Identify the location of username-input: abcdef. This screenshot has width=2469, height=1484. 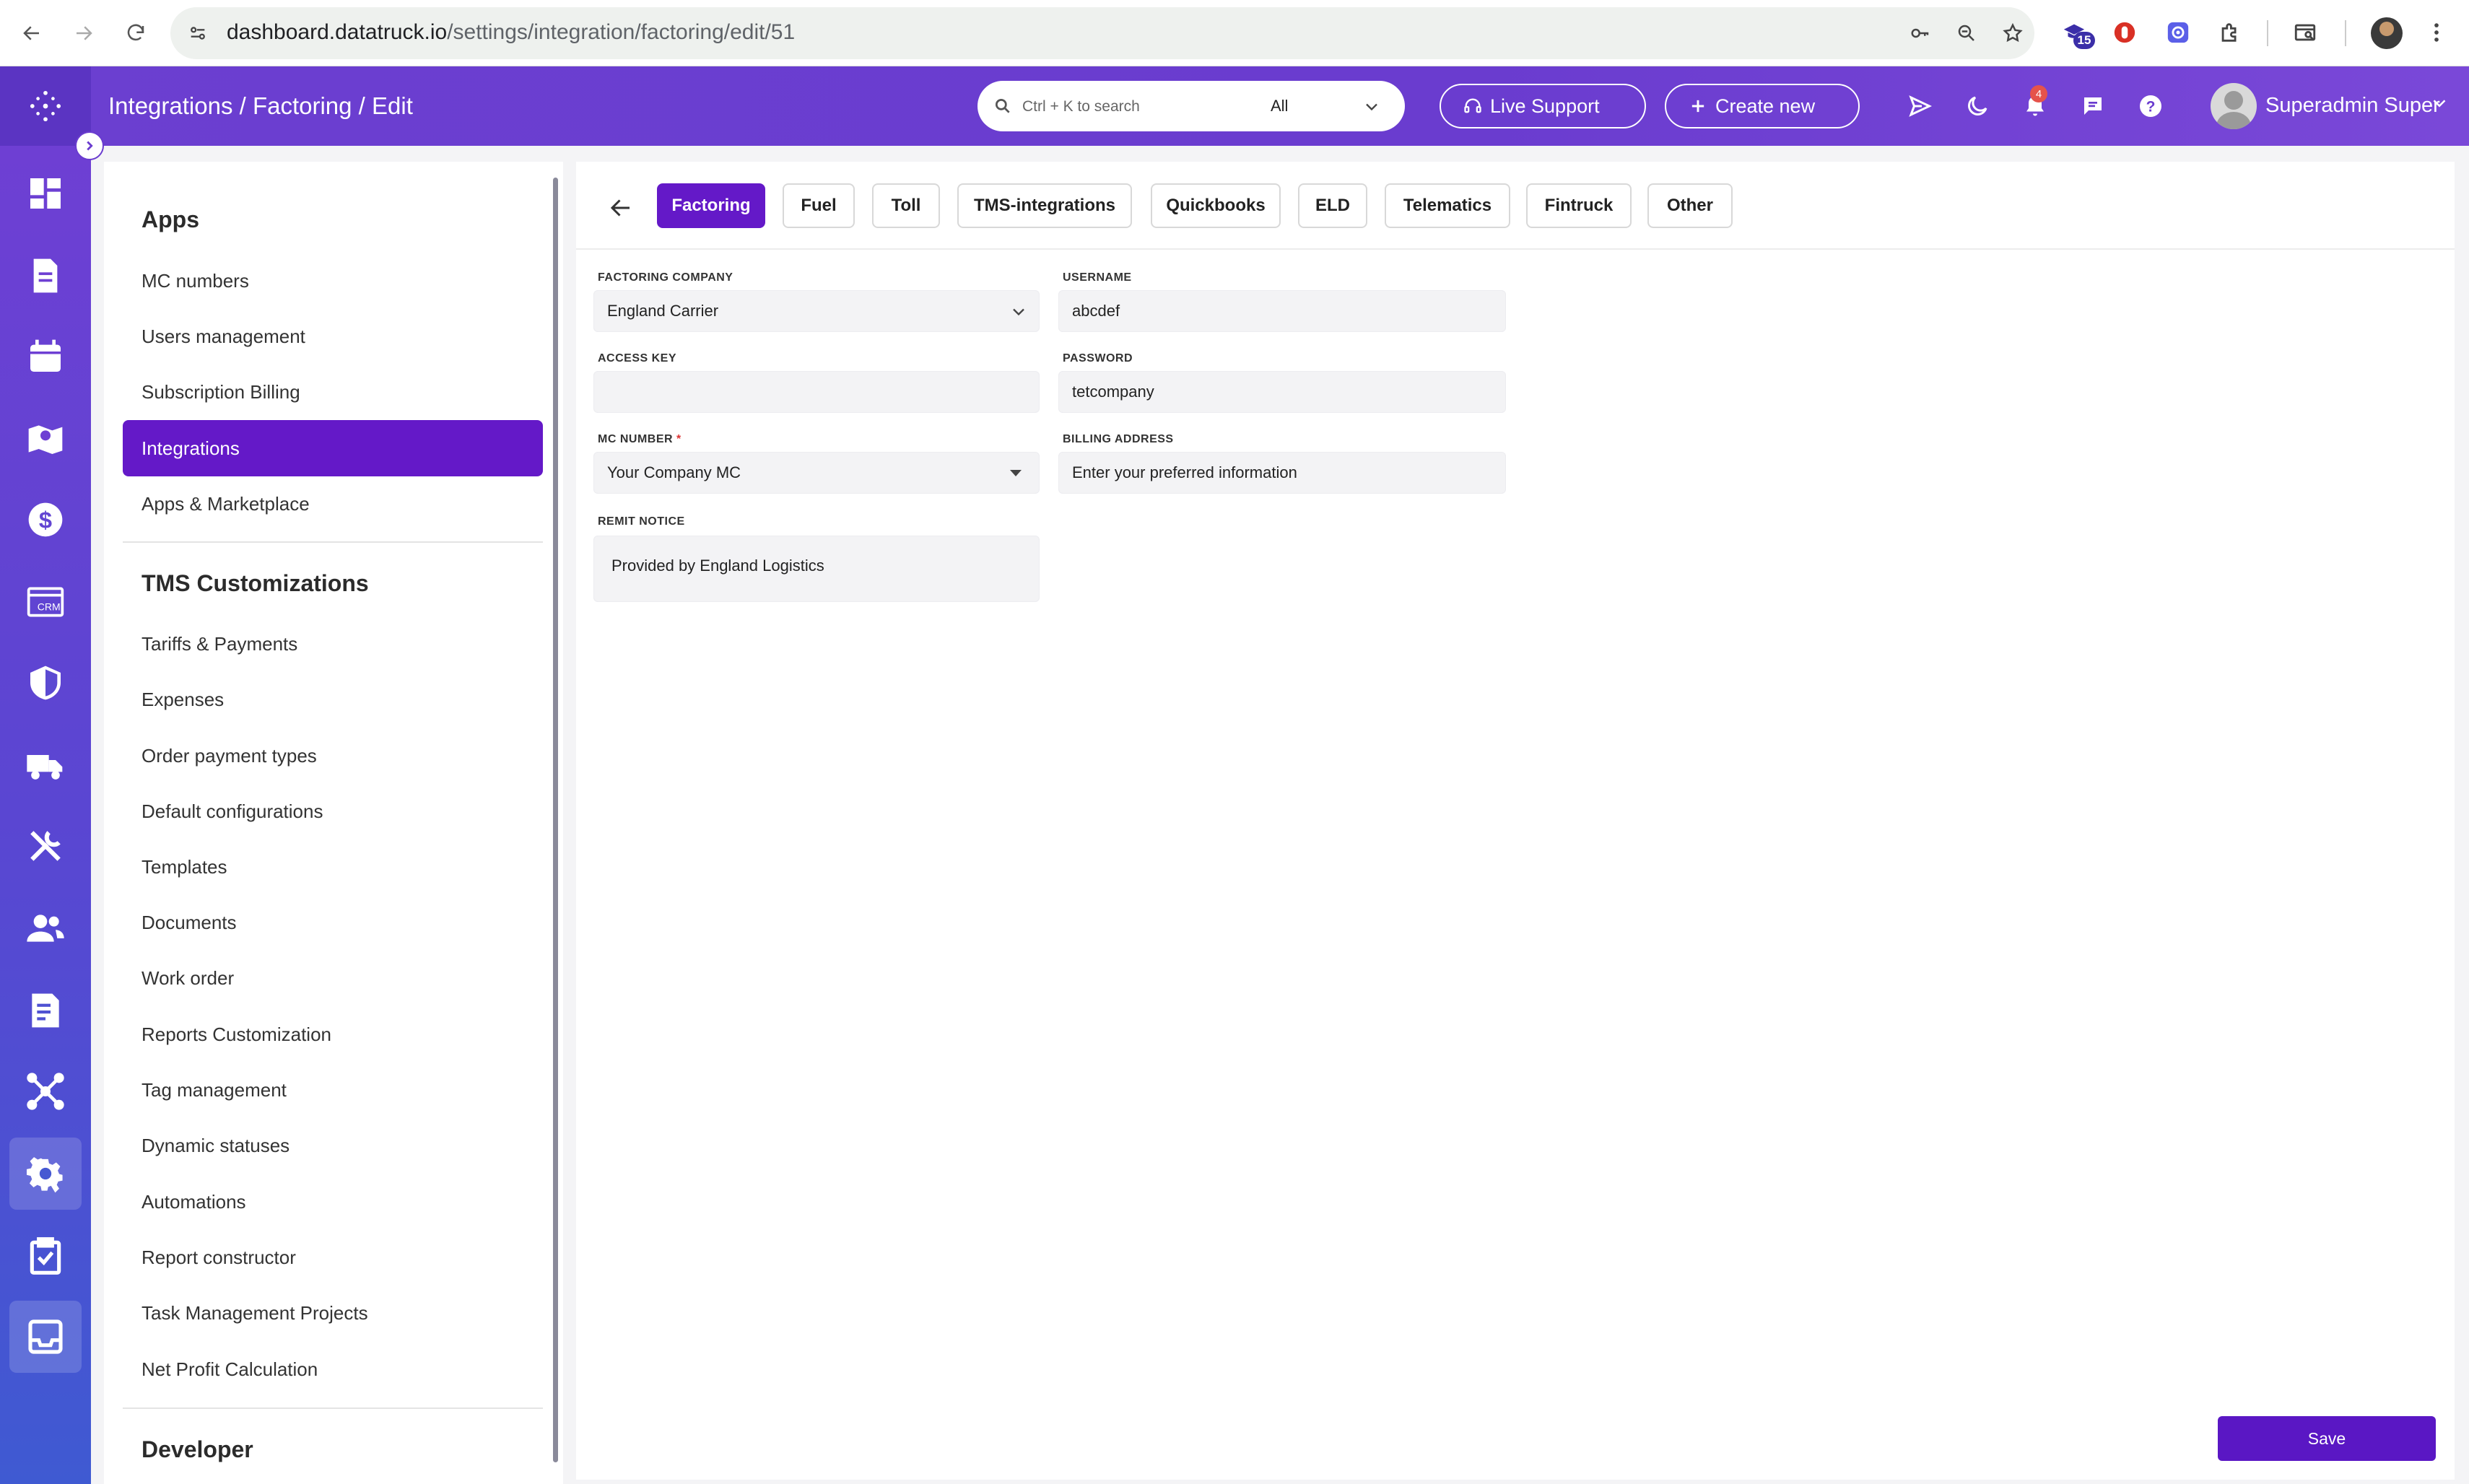
(1282, 311).